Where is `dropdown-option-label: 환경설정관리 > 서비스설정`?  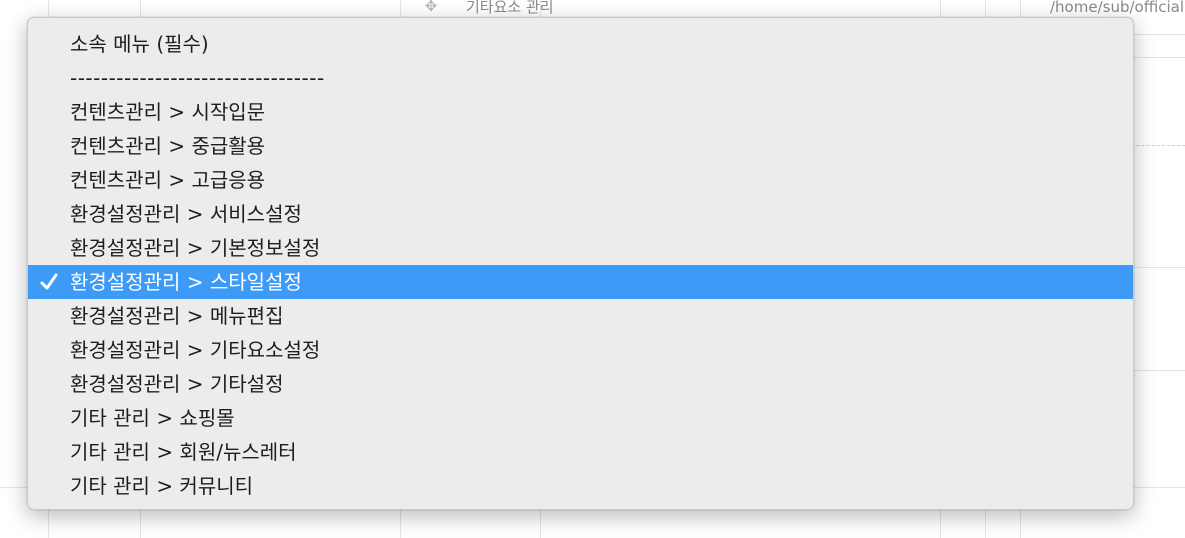 dropdown-option-label: 환경설정관리 > 서비스설정 is located at coordinates (186, 214).